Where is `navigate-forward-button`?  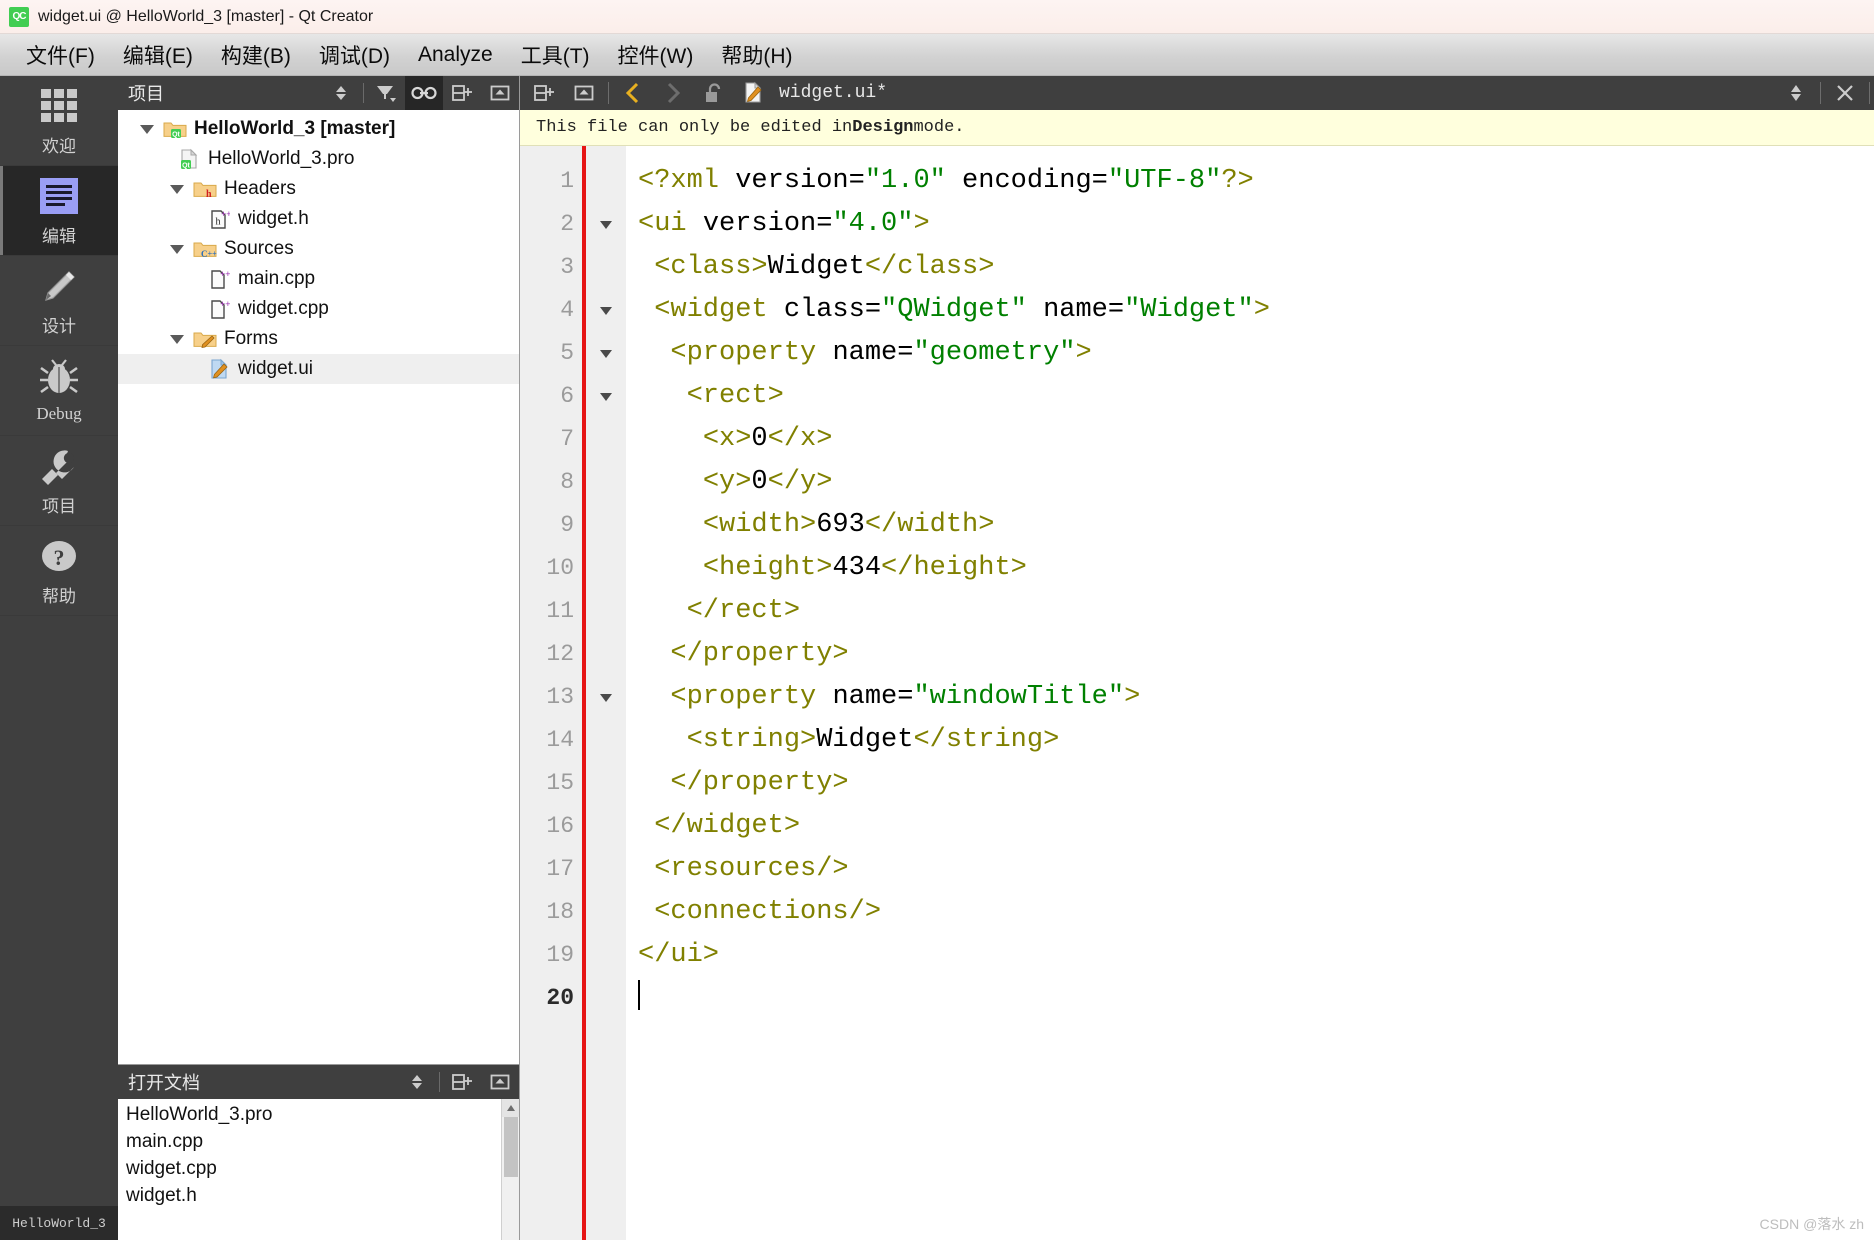 navigate-forward-button is located at coordinates (673, 93).